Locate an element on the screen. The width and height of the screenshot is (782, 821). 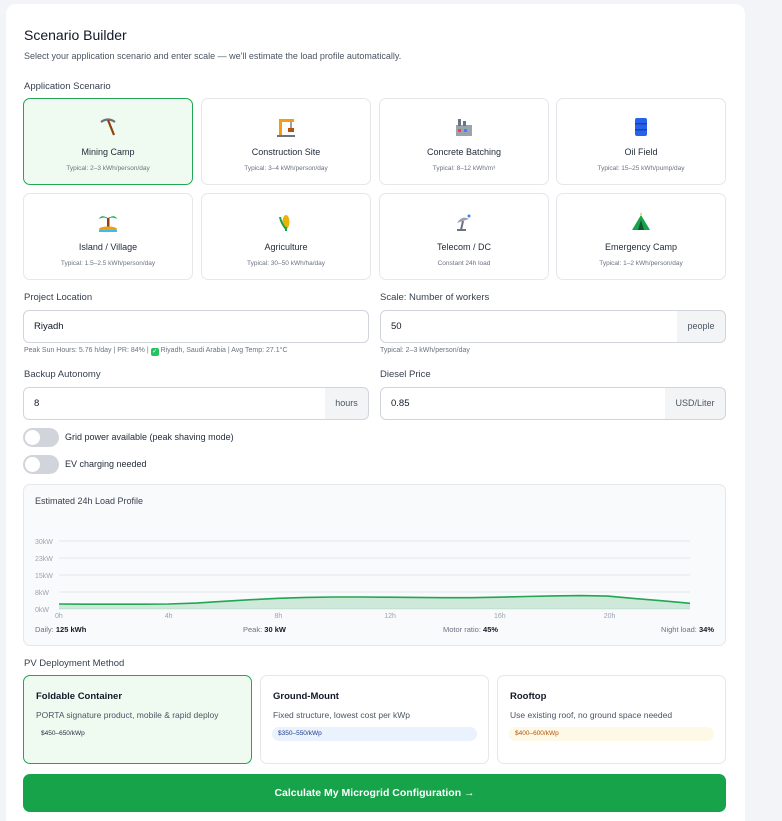
tent-icon is located at coordinates (641, 222).